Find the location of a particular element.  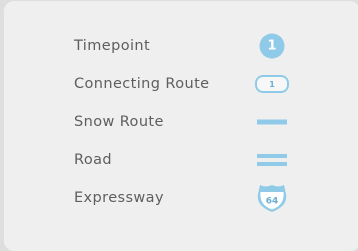

legend-item-connecting-route: Connecting Route 1 is located at coordinates (181, 84).